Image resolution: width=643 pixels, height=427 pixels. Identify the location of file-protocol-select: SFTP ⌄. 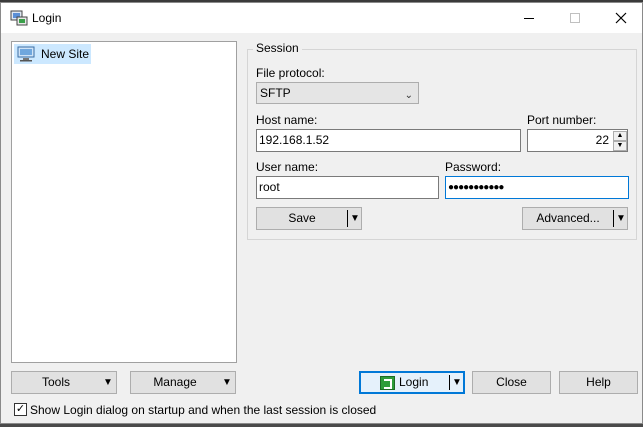
(337, 93).